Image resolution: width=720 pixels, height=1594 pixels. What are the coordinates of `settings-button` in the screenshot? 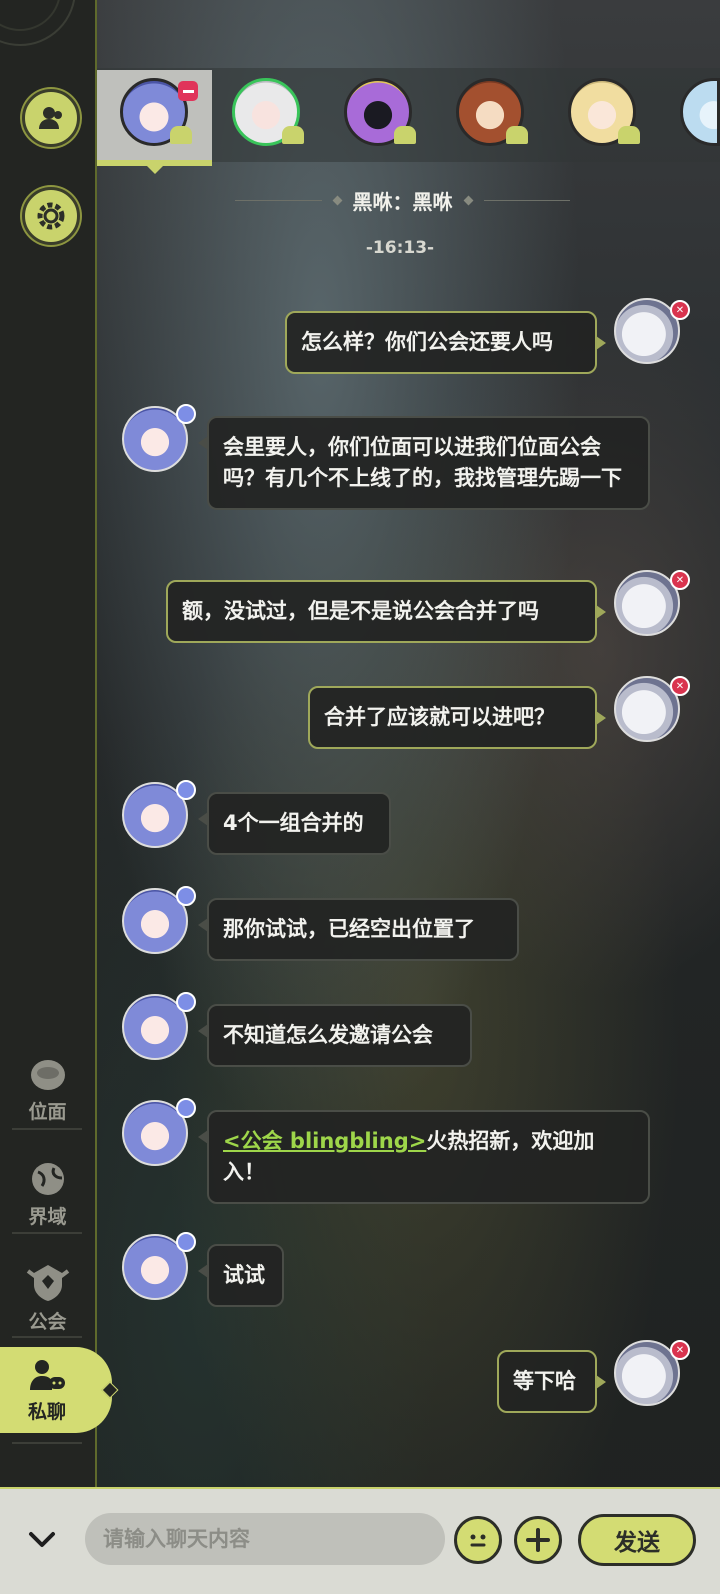 It's located at (51, 216).